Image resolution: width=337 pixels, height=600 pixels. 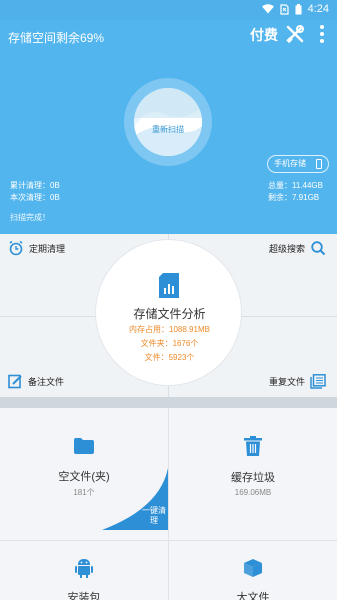 What do you see at coordinates (295, 185) in the screenshot?
I see `storage-total: 总量：11.44GB` at bounding box center [295, 185].